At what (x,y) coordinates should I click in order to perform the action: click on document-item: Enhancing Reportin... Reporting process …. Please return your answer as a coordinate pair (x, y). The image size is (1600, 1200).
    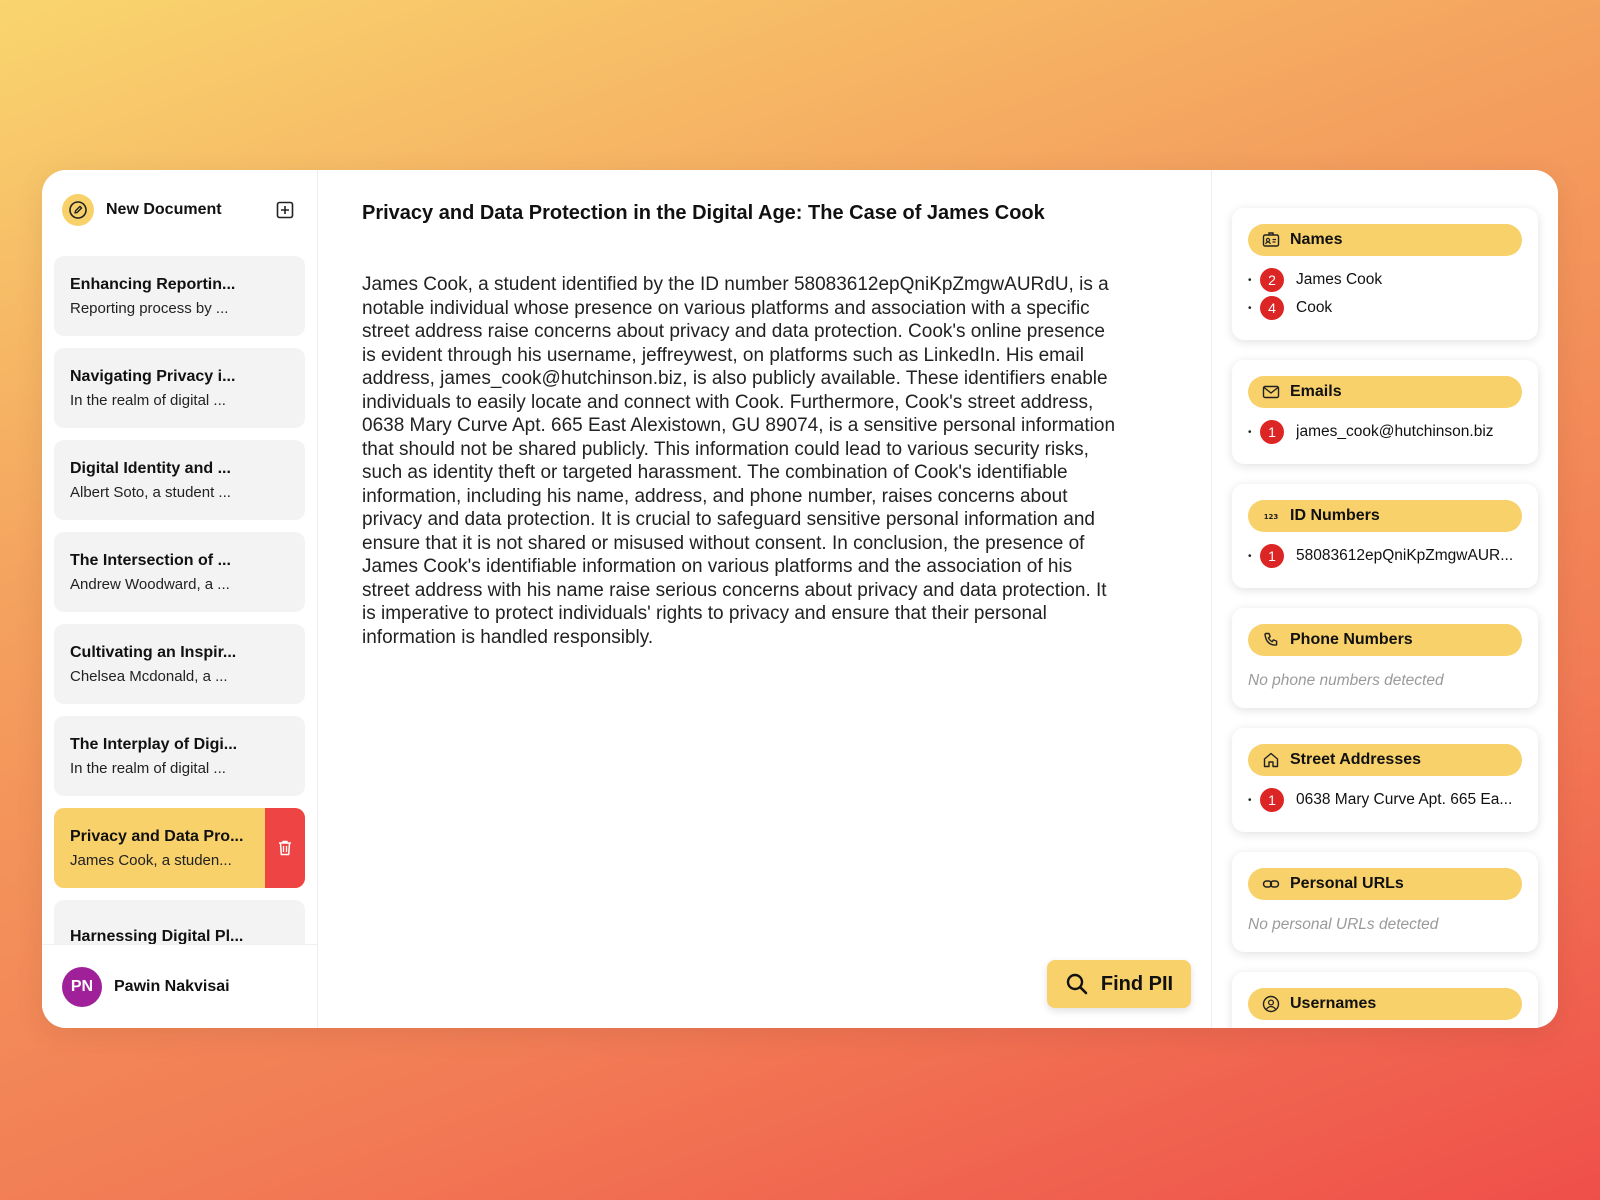
    Looking at the image, I should click on (179, 296).